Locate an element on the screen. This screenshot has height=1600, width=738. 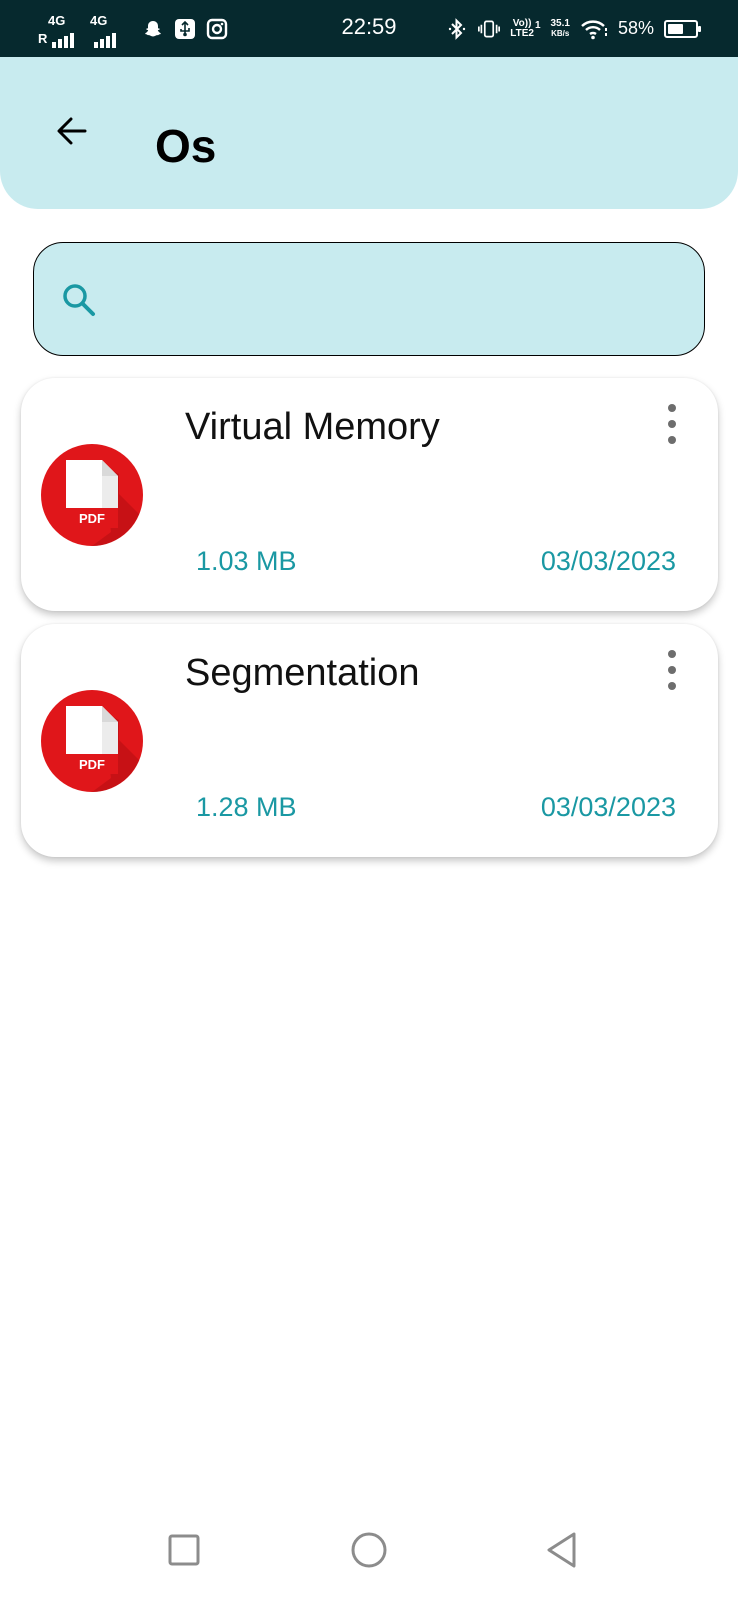
recents-button is located at coordinates (184, 1550).